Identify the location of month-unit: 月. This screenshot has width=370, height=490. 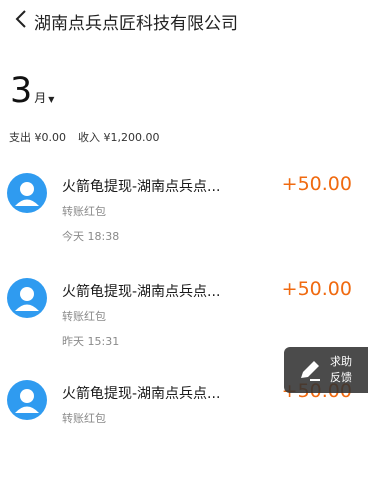
(40, 98).